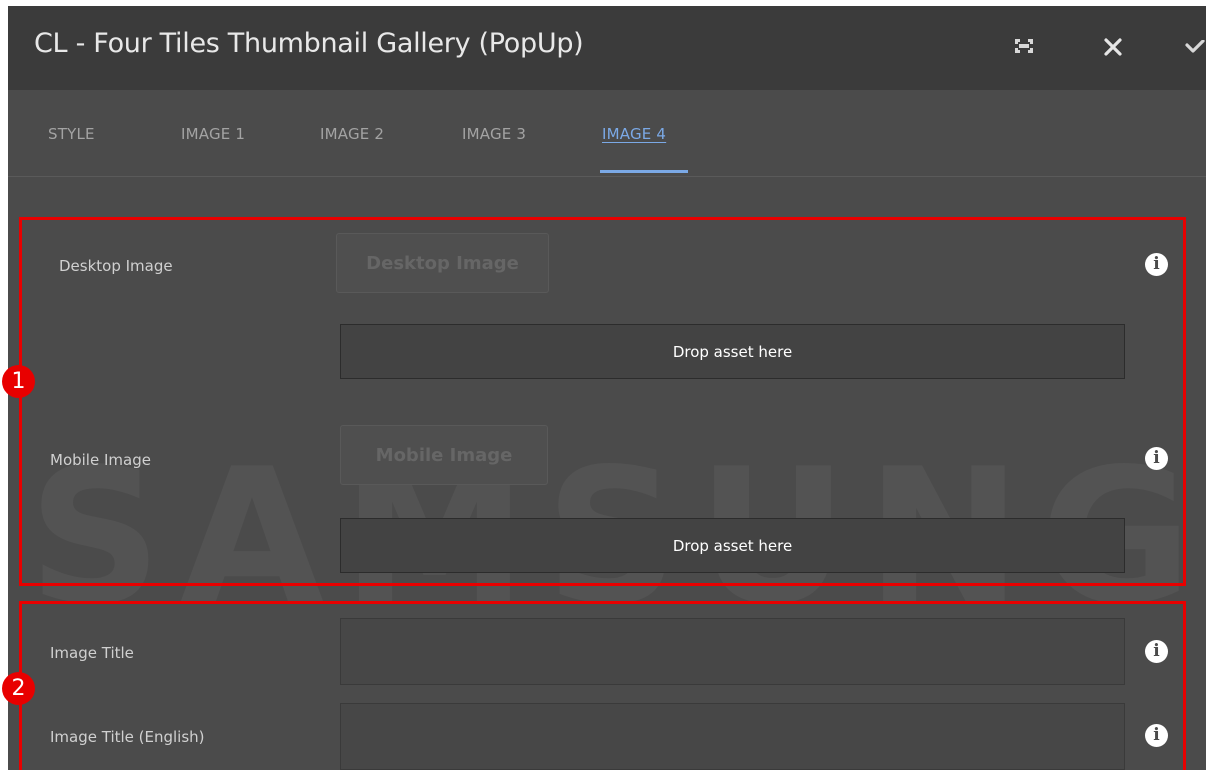 This screenshot has height=770, width=1206. What do you see at coordinates (71, 134) in the screenshot?
I see `tab-style: STYLE` at bounding box center [71, 134].